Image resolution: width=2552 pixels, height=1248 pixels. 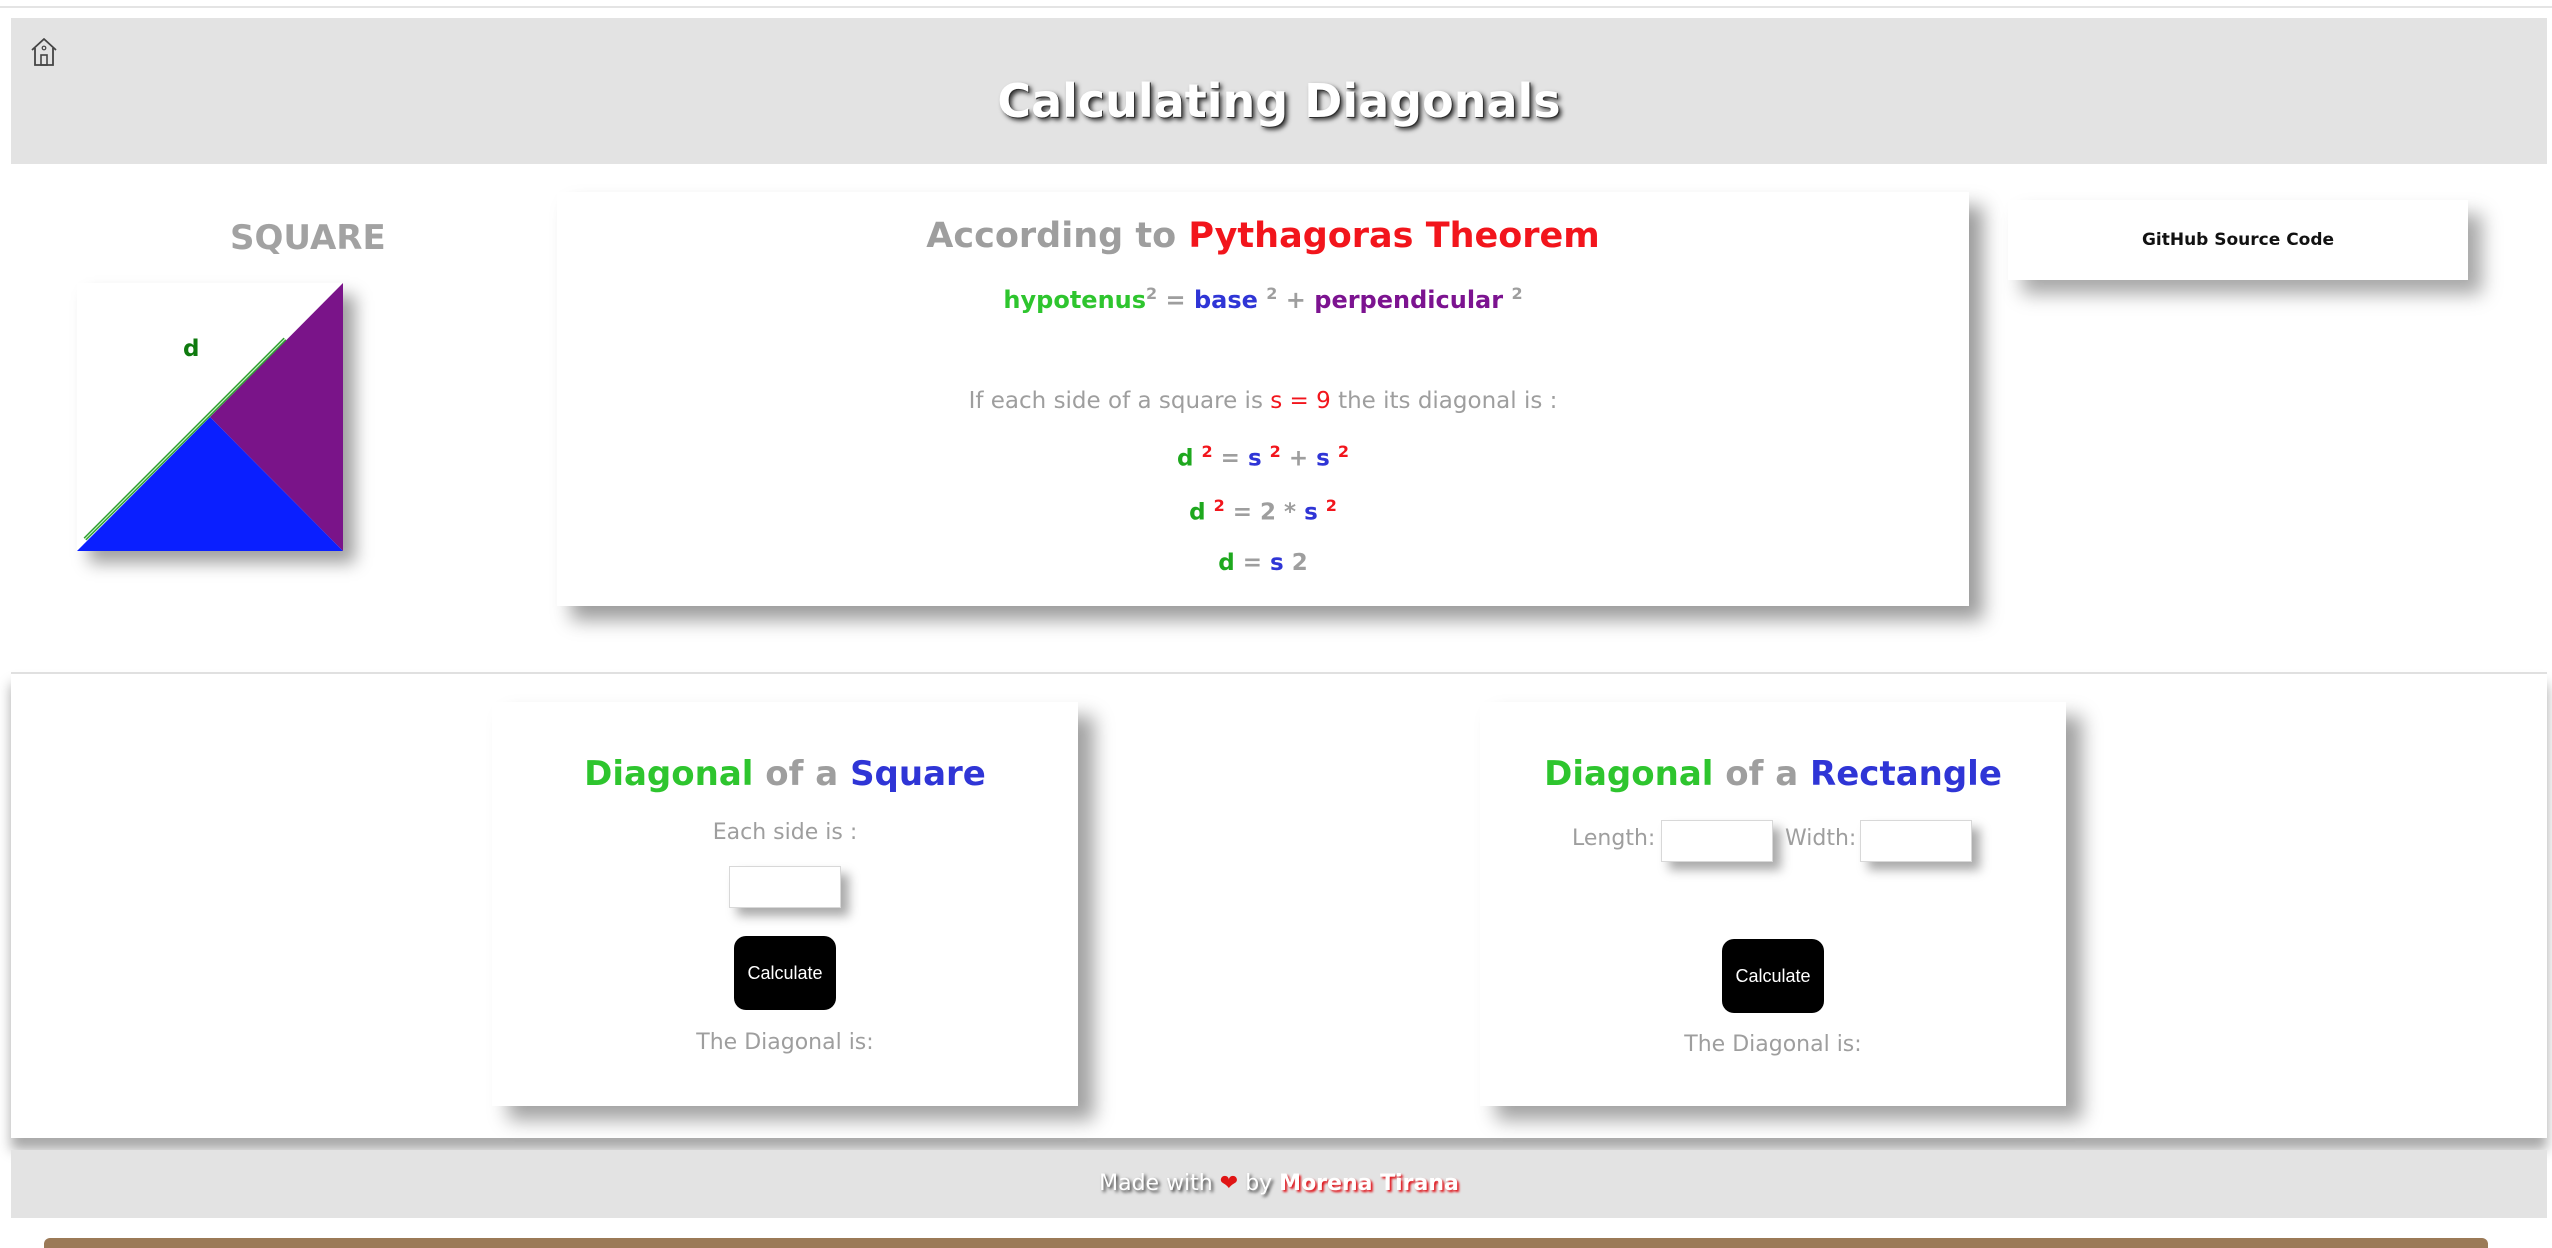 What do you see at coordinates (1263, 511) in the screenshot?
I see `equation-2: d 2 = 2 * s 2` at bounding box center [1263, 511].